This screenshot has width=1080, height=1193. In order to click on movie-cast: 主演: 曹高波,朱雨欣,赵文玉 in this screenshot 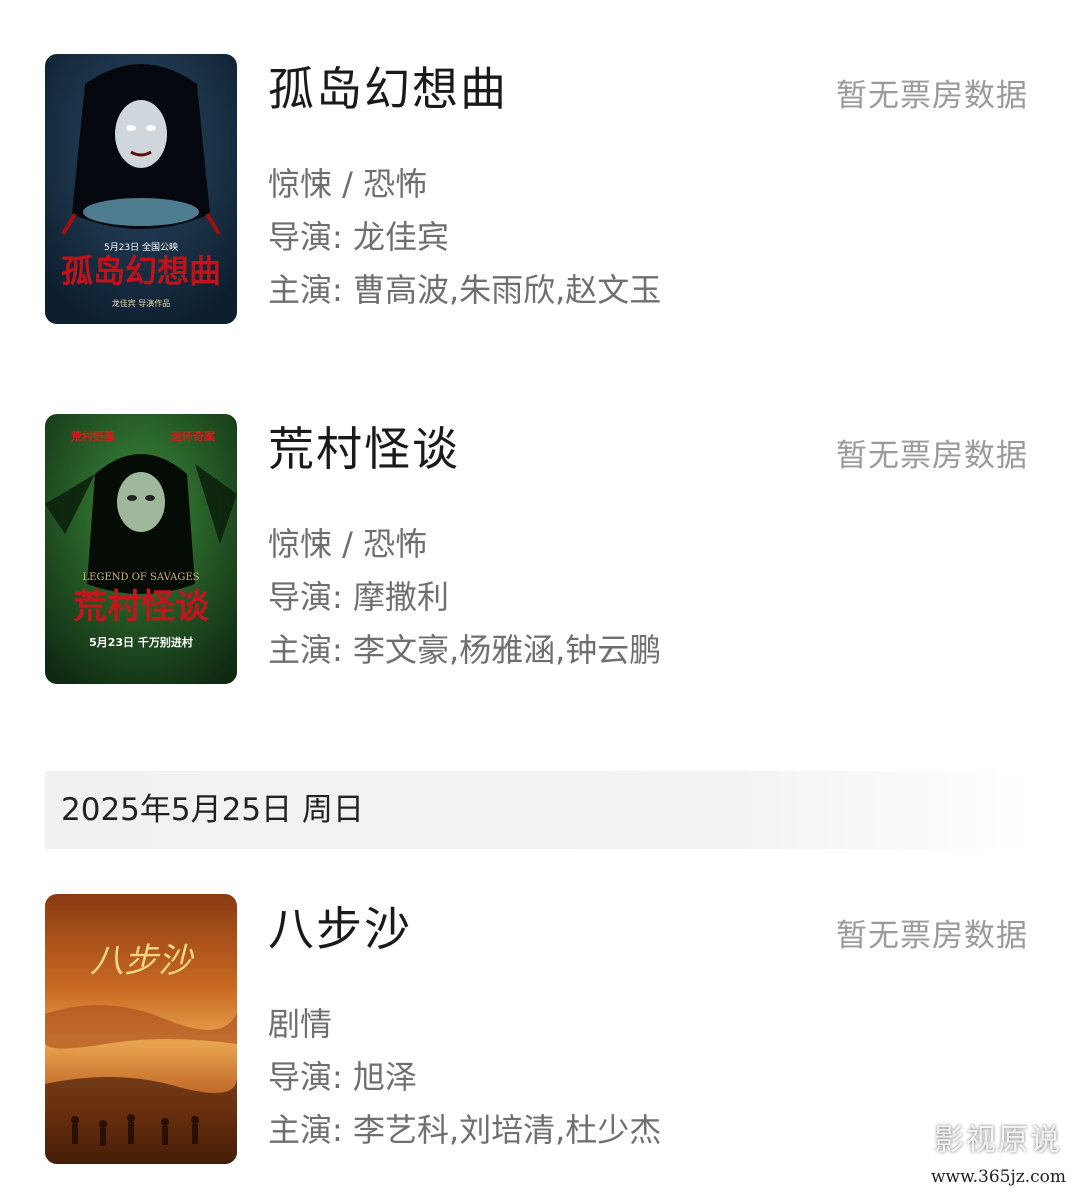, I will do `click(465, 290)`.